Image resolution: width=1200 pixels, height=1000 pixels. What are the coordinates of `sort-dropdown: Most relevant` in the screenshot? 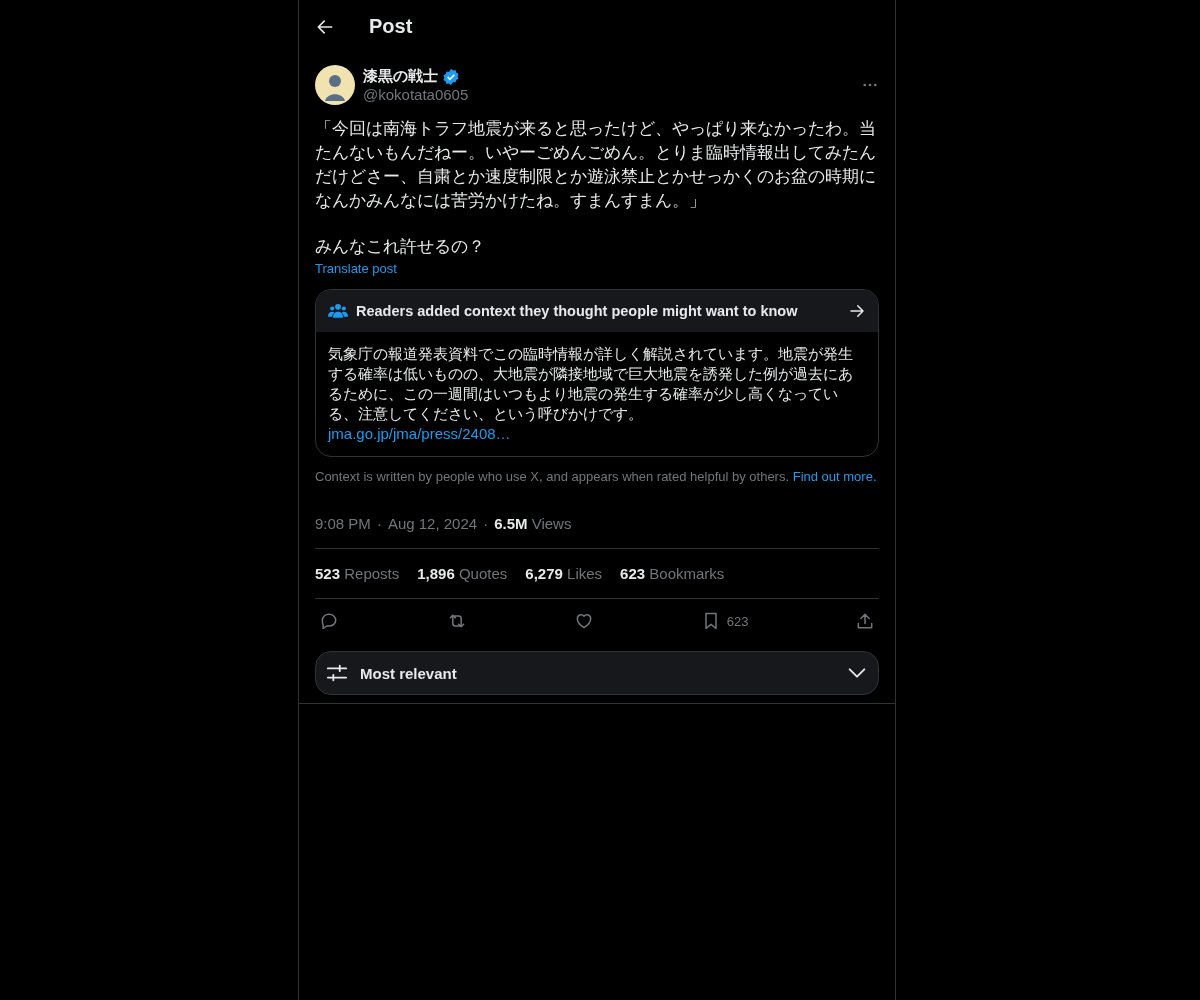 It's located at (597, 673).